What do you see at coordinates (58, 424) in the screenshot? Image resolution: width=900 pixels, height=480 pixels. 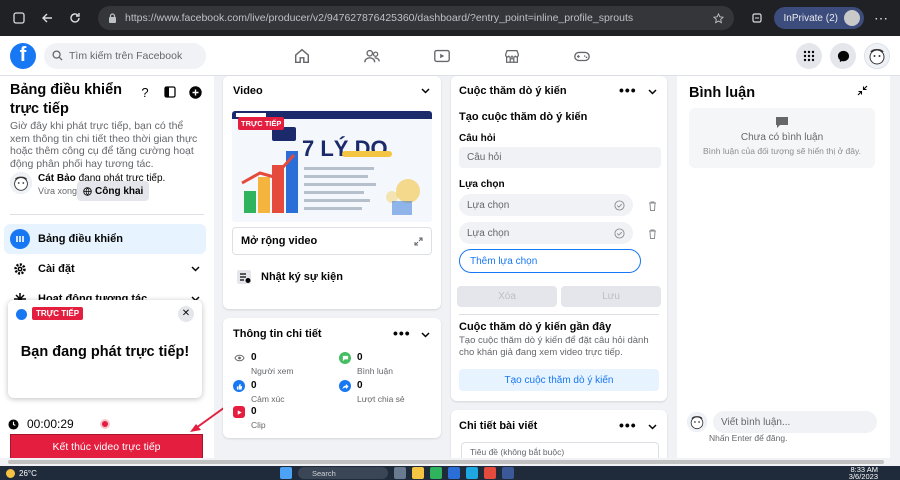 I see `live-timer: 00:00:29` at bounding box center [58, 424].